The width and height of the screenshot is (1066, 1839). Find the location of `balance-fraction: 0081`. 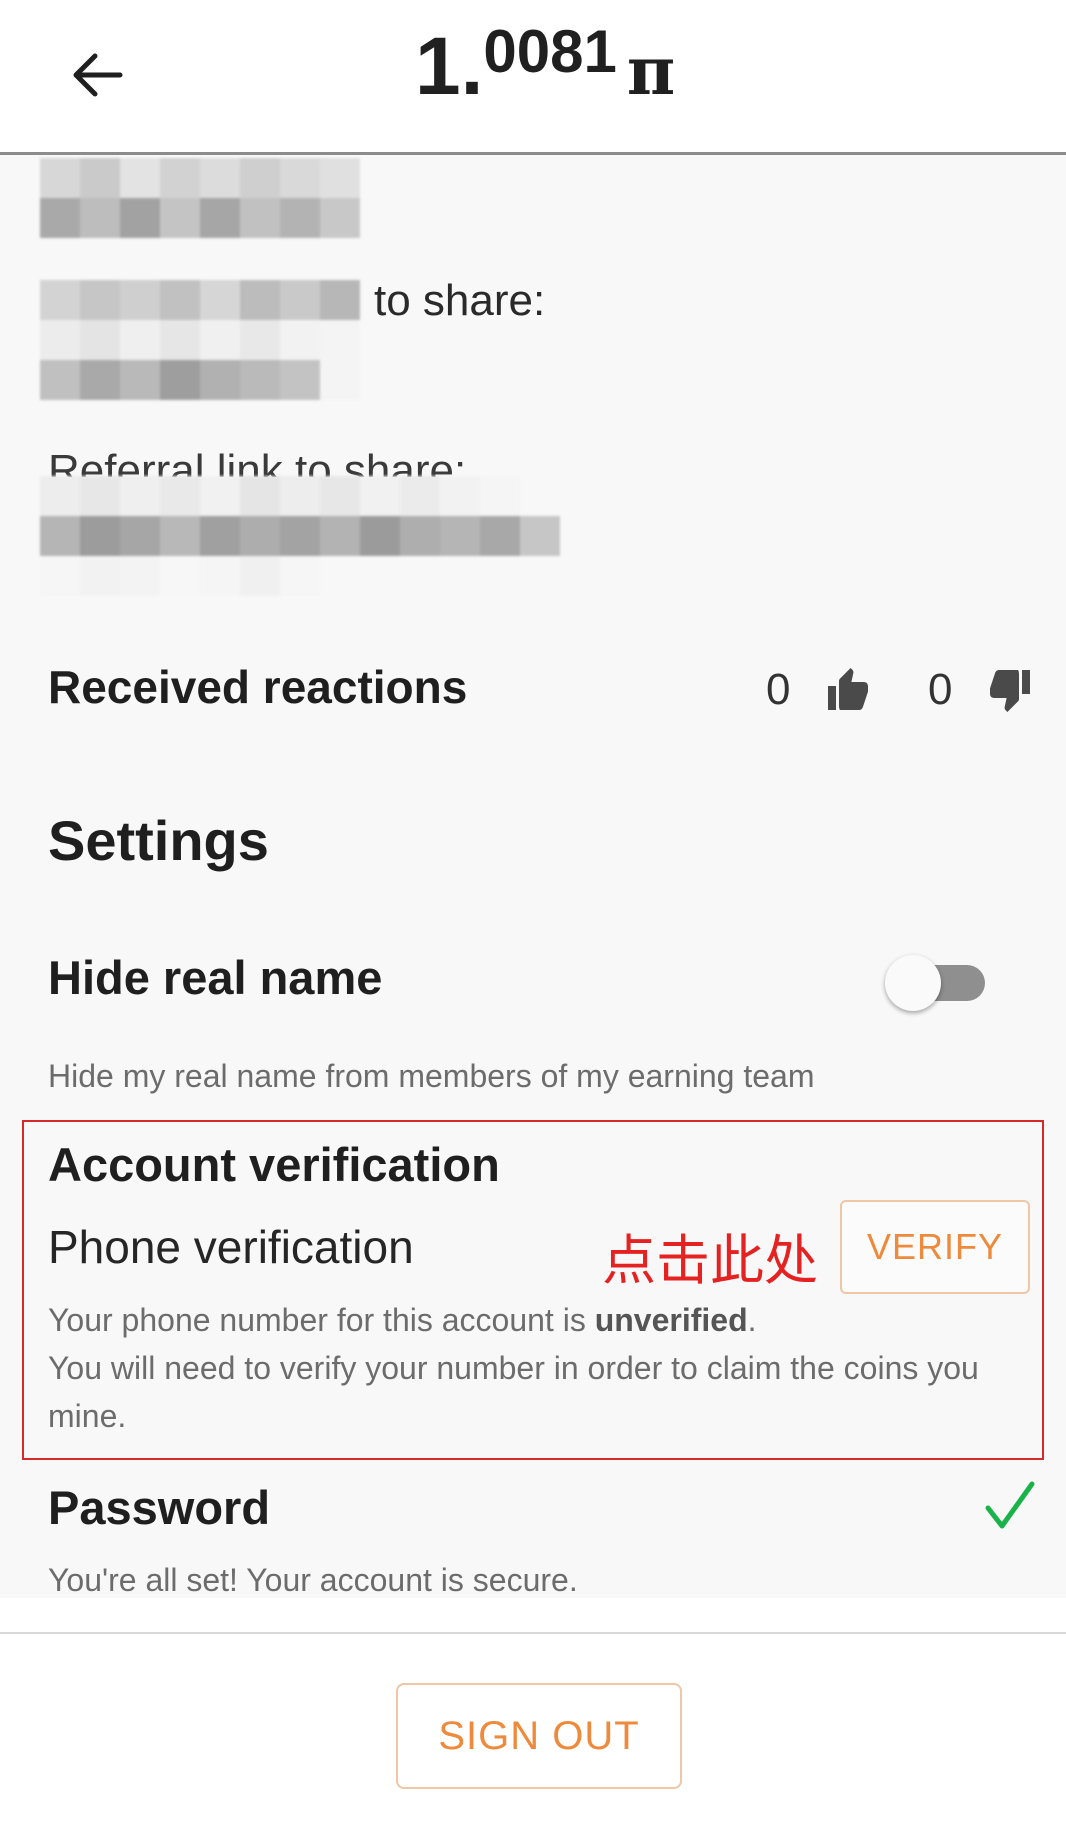

balance-fraction: 0081 is located at coordinates (550, 51).